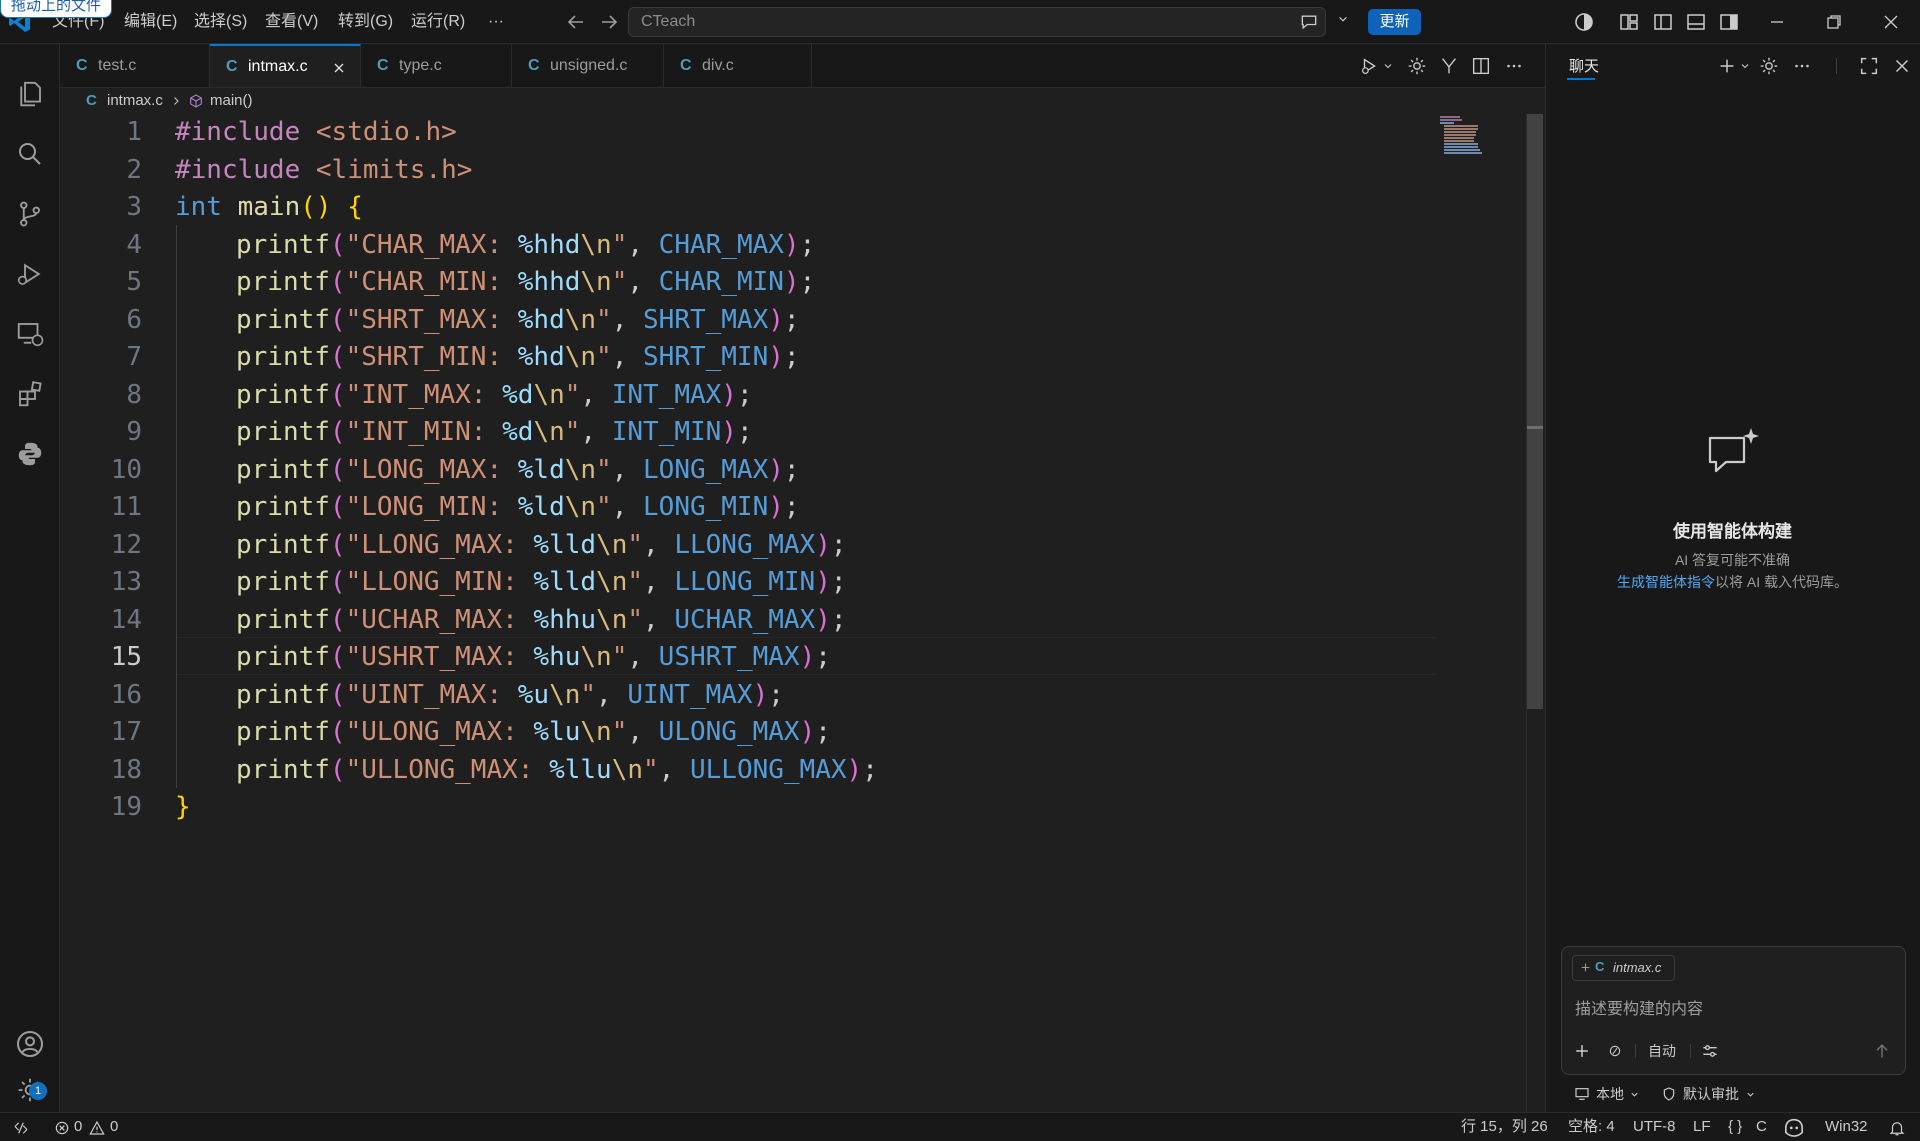 The width and height of the screenshot is (1920, 1141). I want to click on restore-icon, so click(1834, 22).